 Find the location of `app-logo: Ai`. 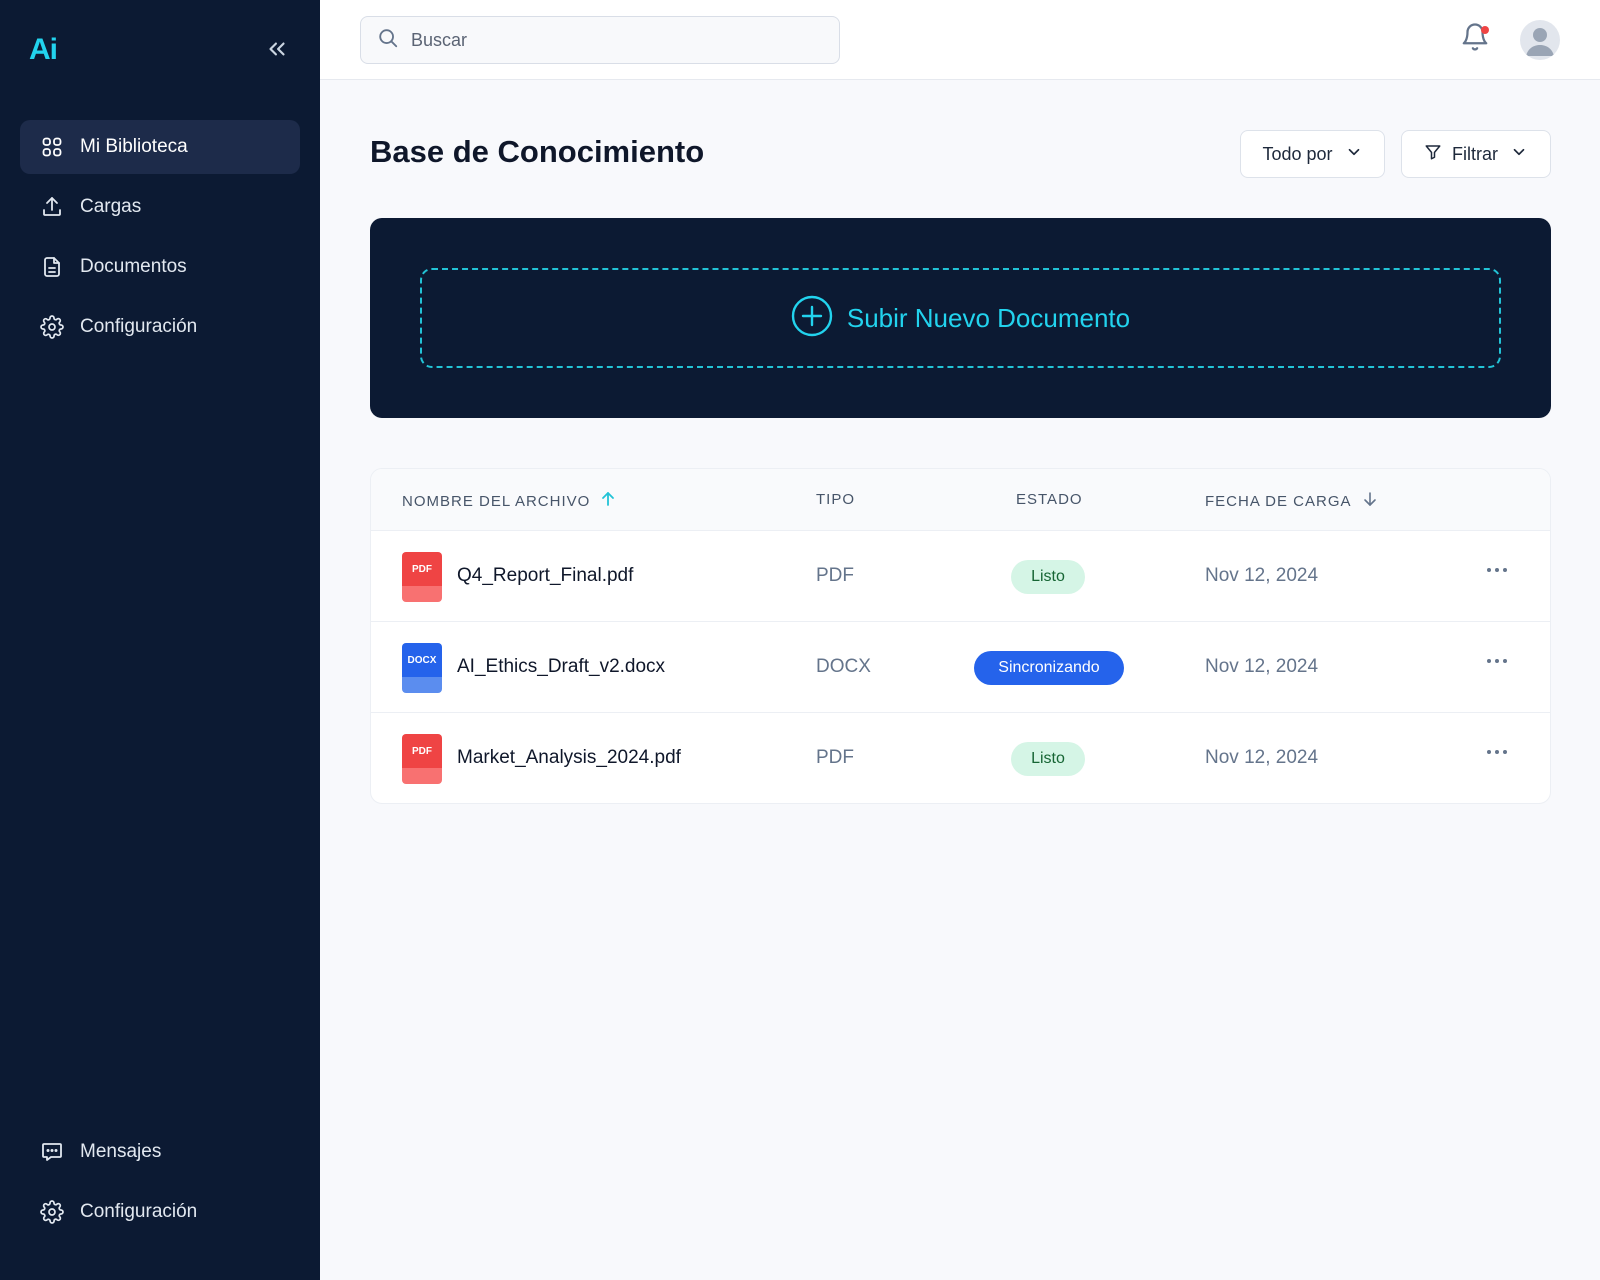

app-logo: Ai is located at coordinates (43, 50).